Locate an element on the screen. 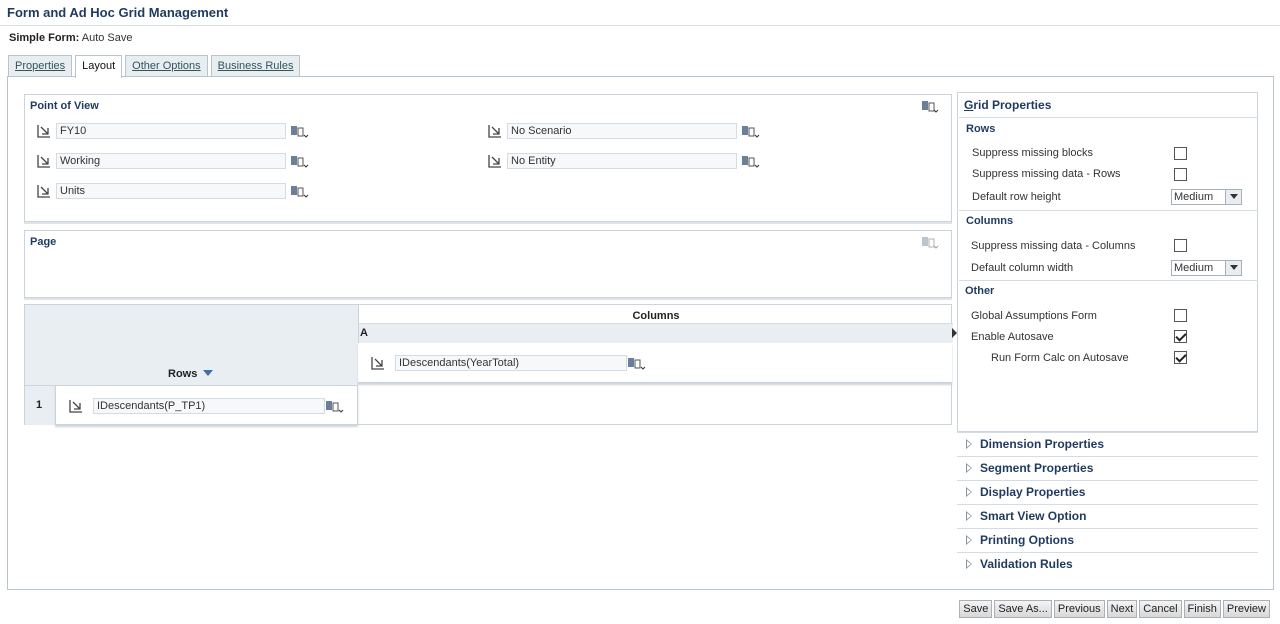 The width and height of the screenshot is (1280, 624). accordion-label: Printing Options is located at coordinates (1027, 540).